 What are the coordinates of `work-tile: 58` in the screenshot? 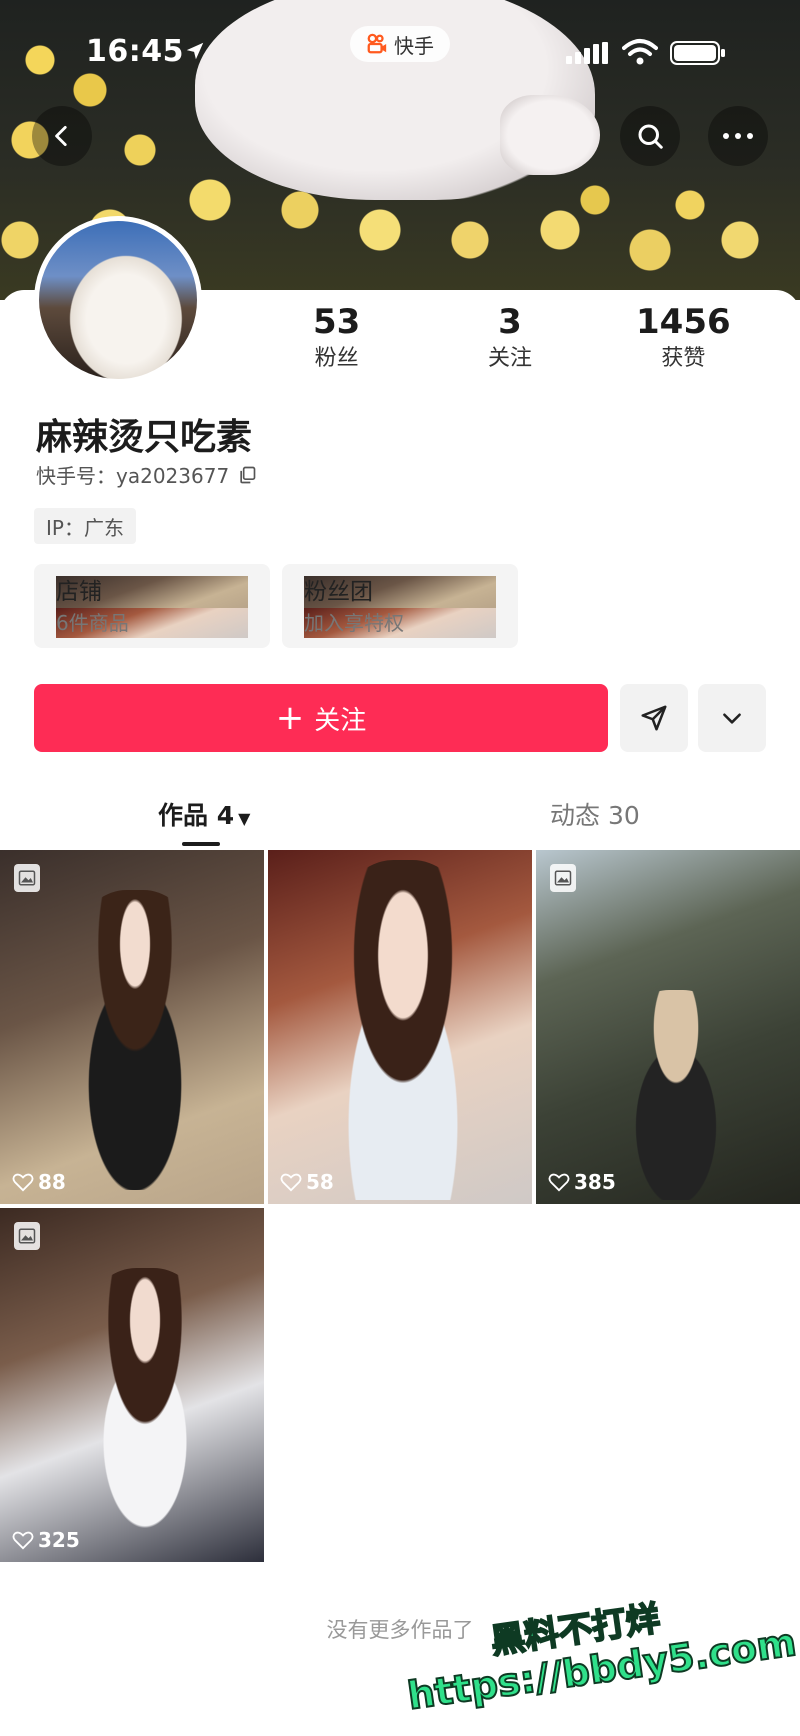 It's located at (400, 1027).